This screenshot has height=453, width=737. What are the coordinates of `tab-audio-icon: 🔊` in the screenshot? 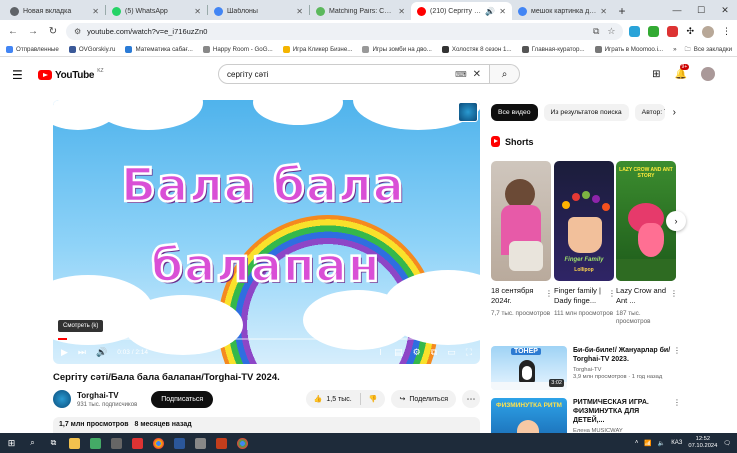 It's located at (490, 11).